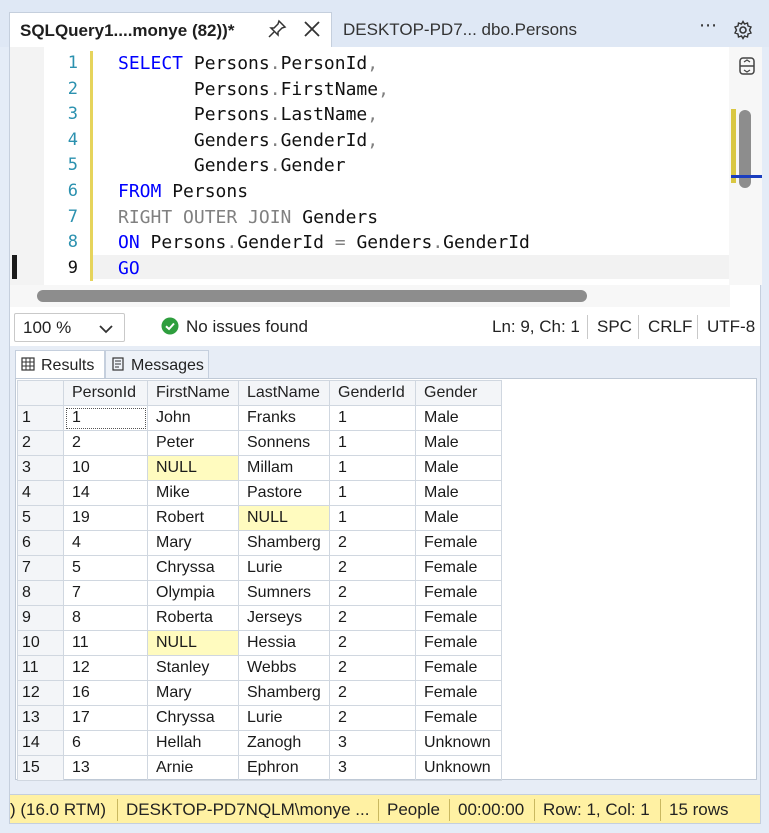 This screenshot has width=769, height=833. What do you see at coordinates (193, 768) in the screenshot?
I see `table-cell: Arnie` at bounding box center [193, 768].